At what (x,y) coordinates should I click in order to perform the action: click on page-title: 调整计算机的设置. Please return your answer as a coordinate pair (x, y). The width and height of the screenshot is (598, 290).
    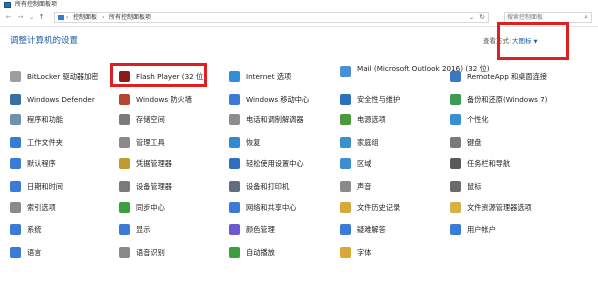
    Looking at the image, I should click on (44, 41).